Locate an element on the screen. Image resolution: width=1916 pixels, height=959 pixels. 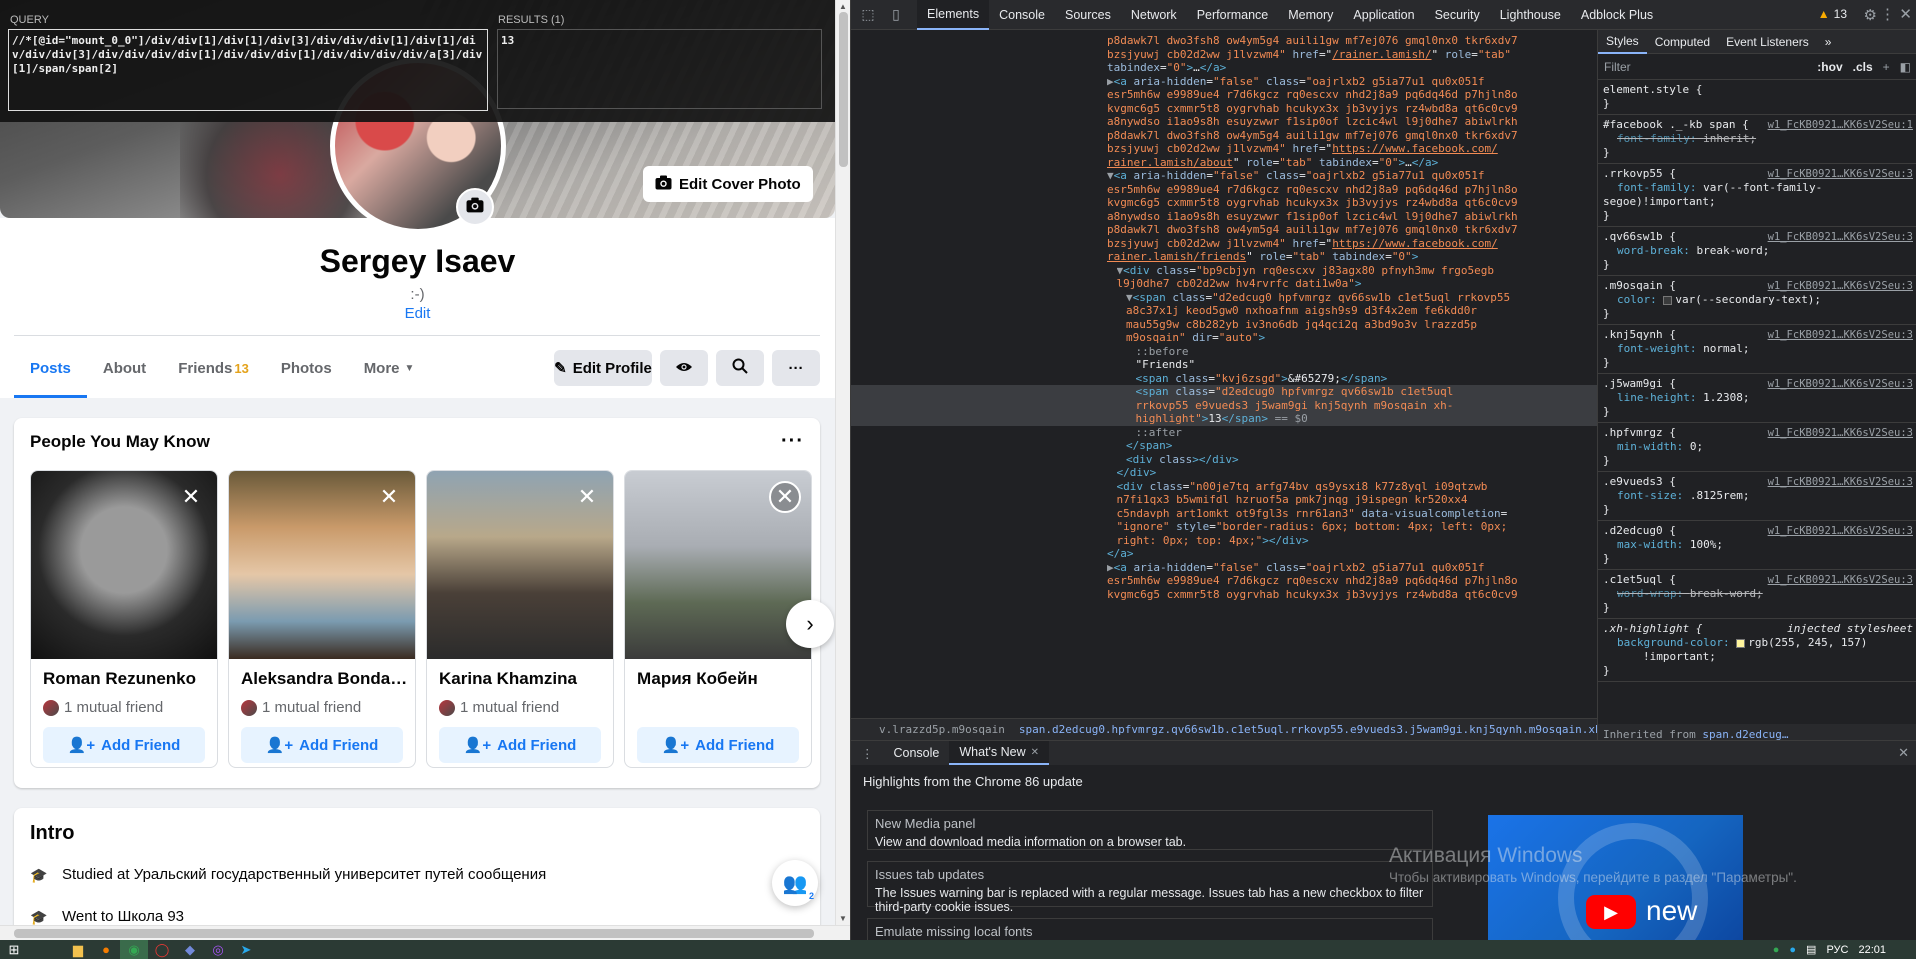
style-property: font-size: .8125rem; is located at coordinates (1757, 496).